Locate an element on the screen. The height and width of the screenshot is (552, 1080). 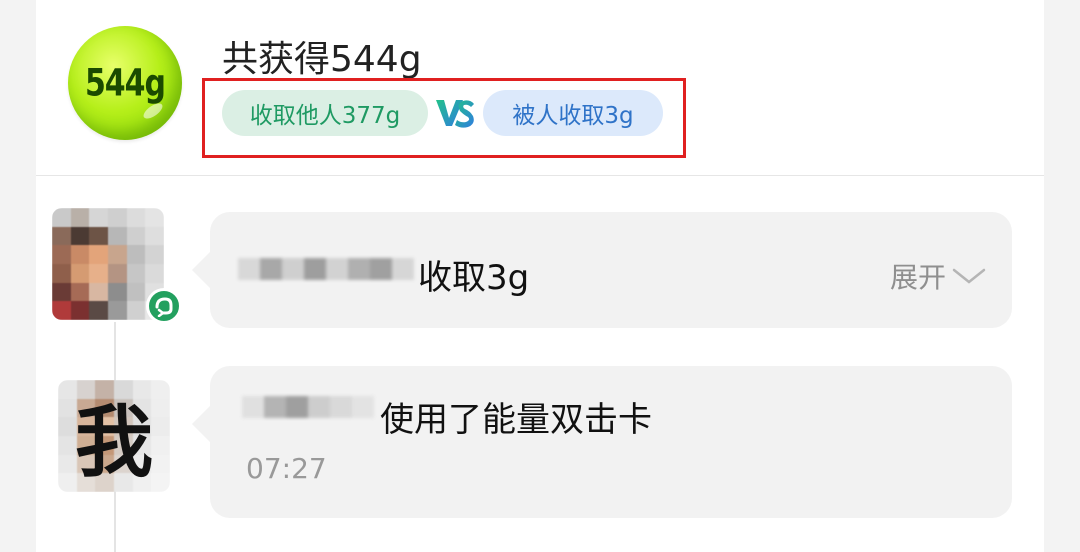
collected-by-others-pill: 被人收取3g is located at coordinates (573, 113).